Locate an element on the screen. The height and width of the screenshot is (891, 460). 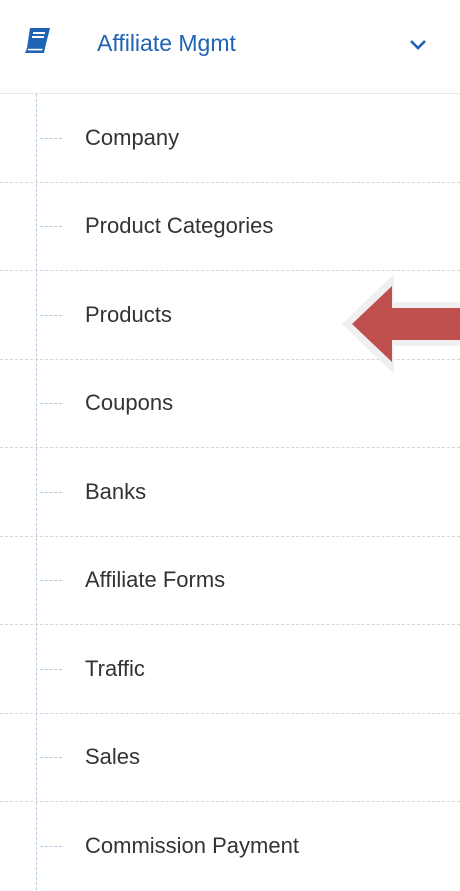
submenu-item-commission-payment: Commission Payment is located at coordinates (230, 846).